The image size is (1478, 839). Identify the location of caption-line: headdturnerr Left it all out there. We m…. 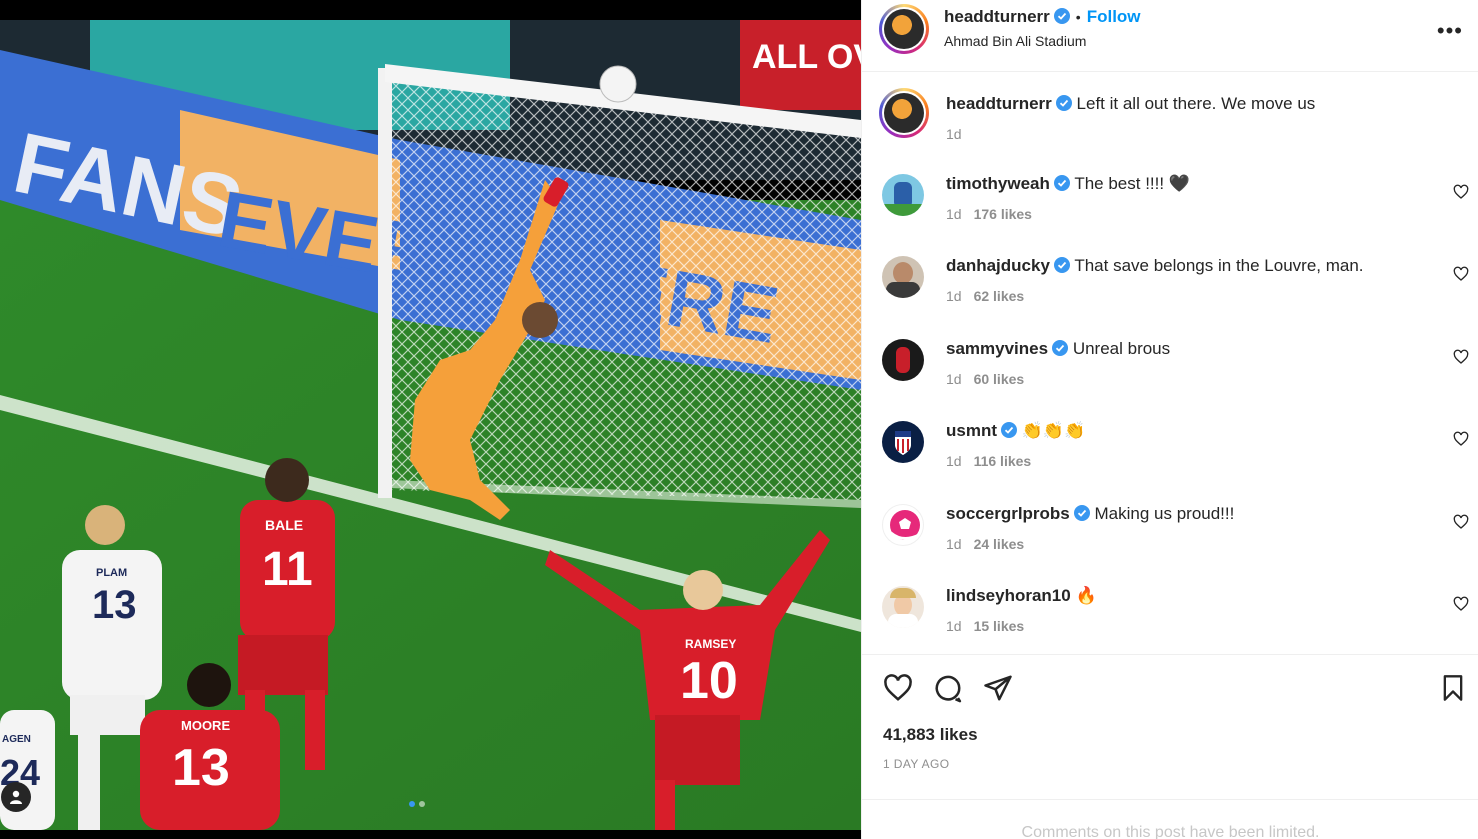
(1130, 104).